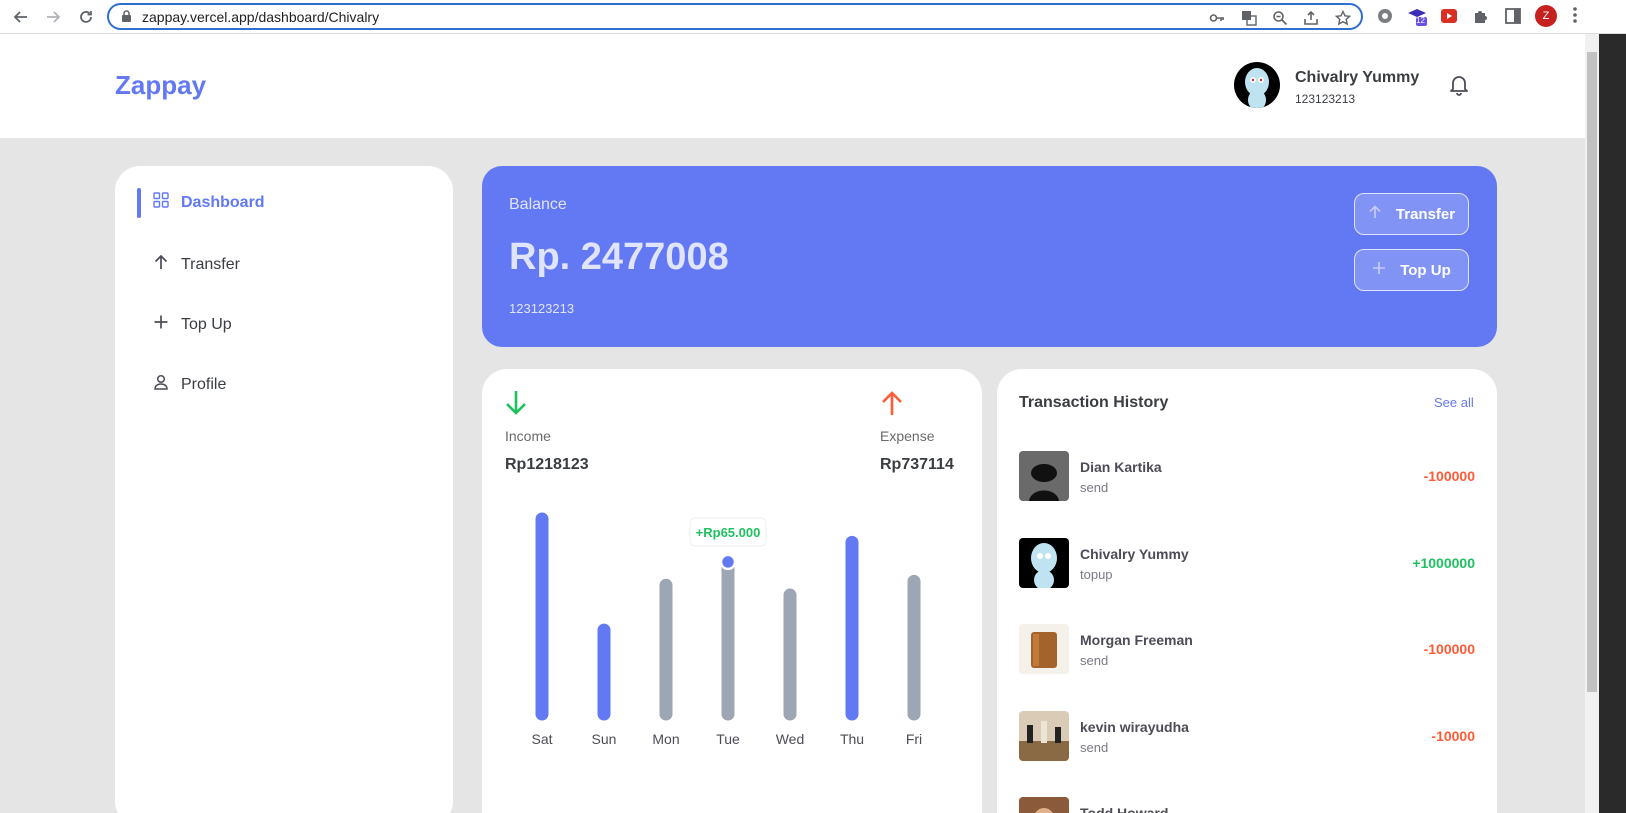 The image size is (1626, 813). I want to click on transaction-name: Dian Kartika, so click(1121, 467).